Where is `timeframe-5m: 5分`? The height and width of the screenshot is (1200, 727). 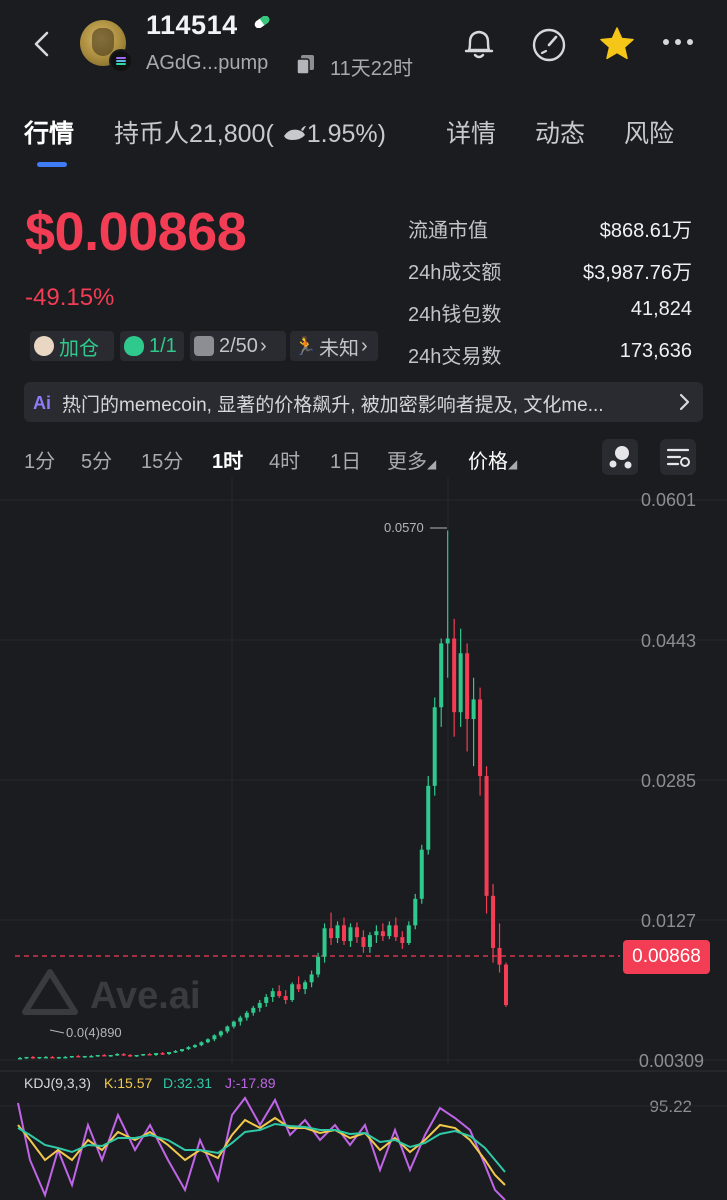
timeframe-5m: 5分 is located at coordinates (96, 459).